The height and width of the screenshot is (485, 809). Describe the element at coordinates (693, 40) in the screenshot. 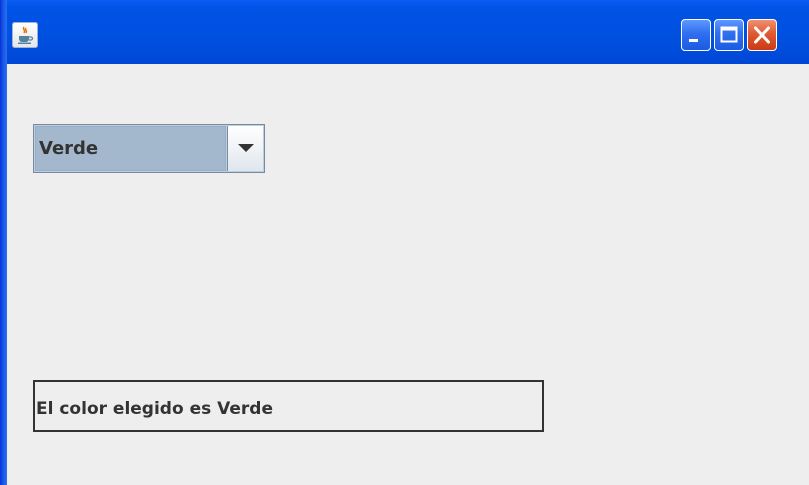

I see `minimize-icon` at that location.